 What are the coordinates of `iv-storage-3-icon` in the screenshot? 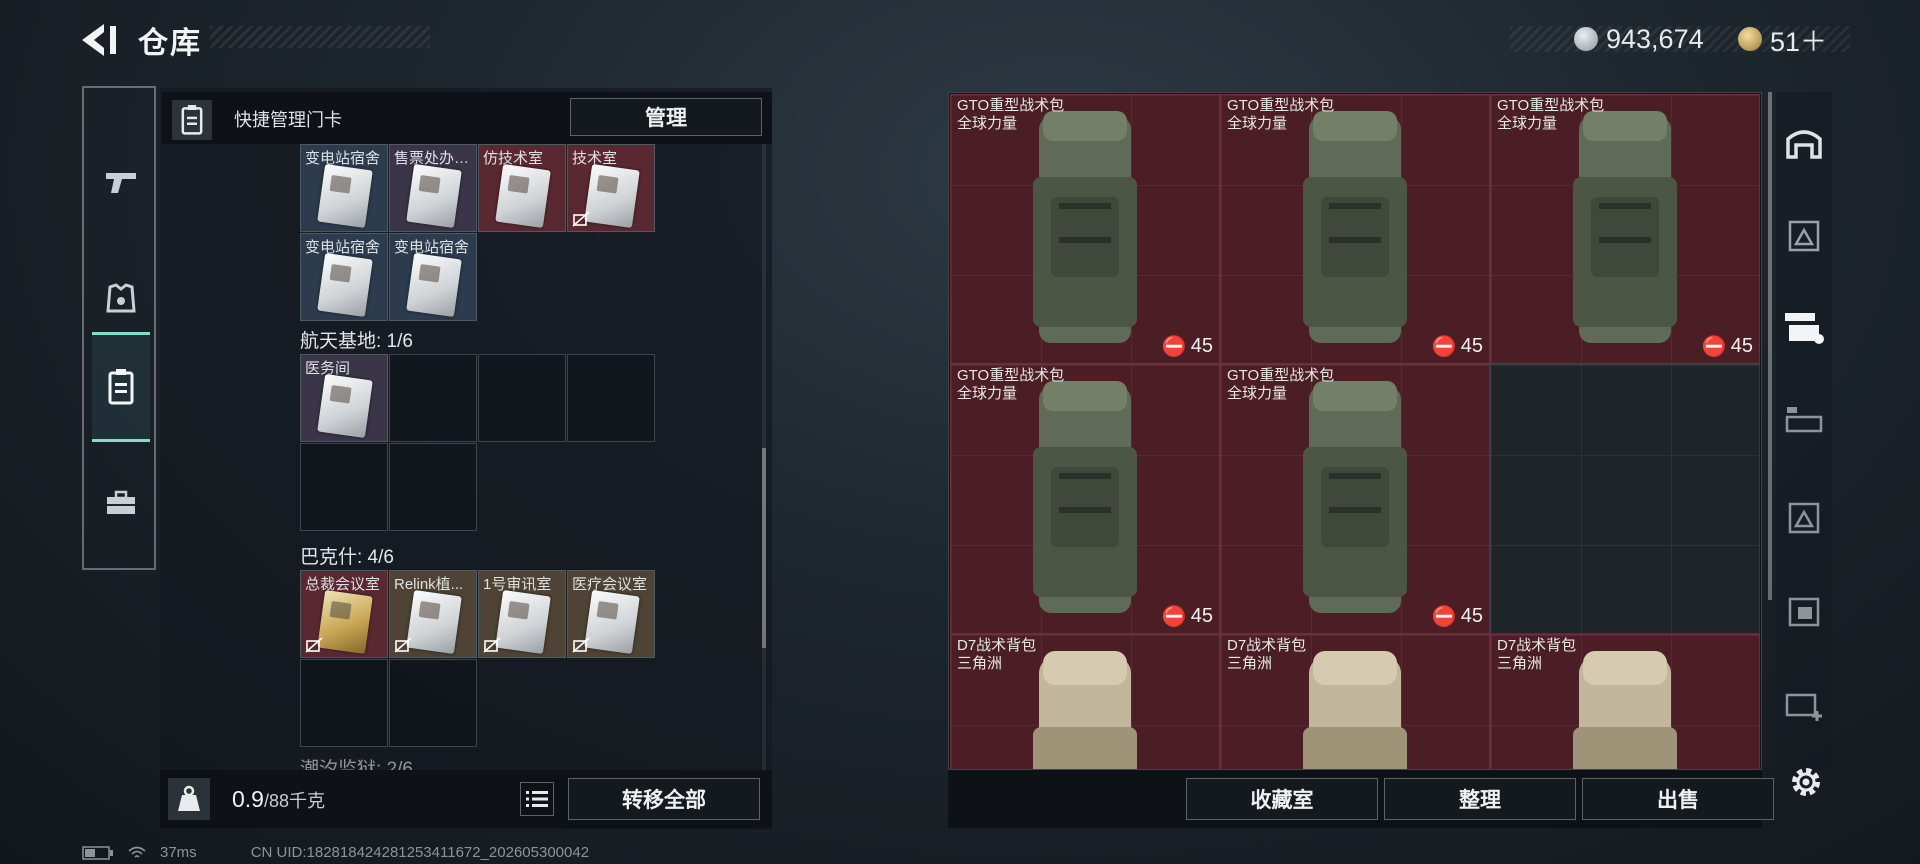 It's located at (1804, 610).